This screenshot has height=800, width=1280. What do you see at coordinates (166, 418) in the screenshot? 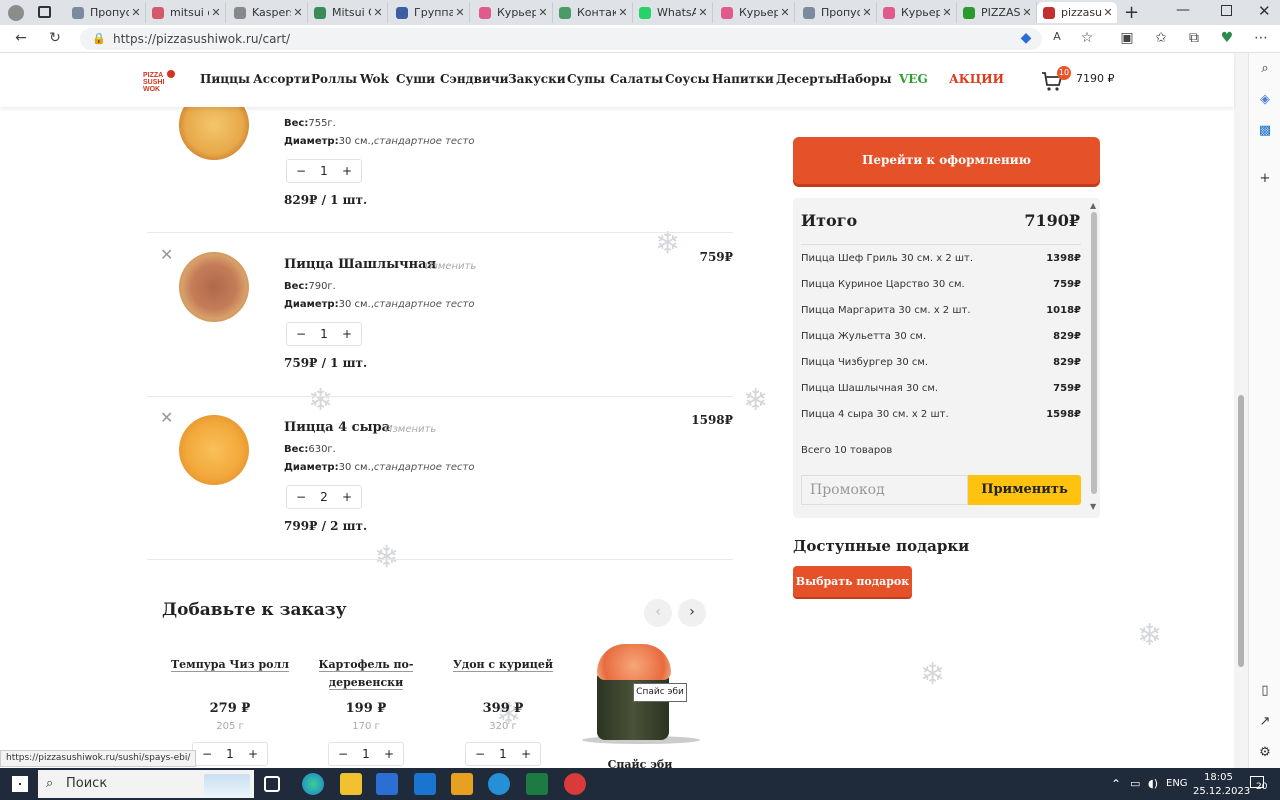
I see `remove-item-icon: ✕` at bounding box center [166, 418].